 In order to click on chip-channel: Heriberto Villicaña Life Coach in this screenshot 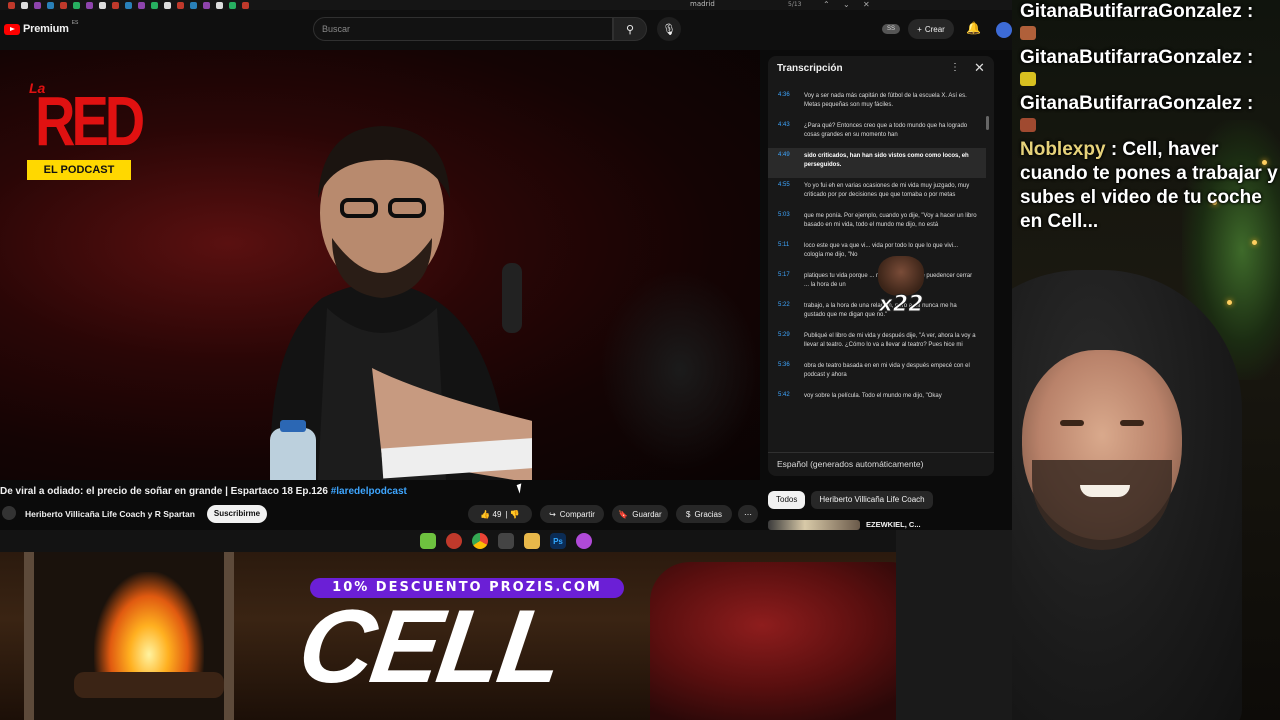, I will do `click(872, 500)`.